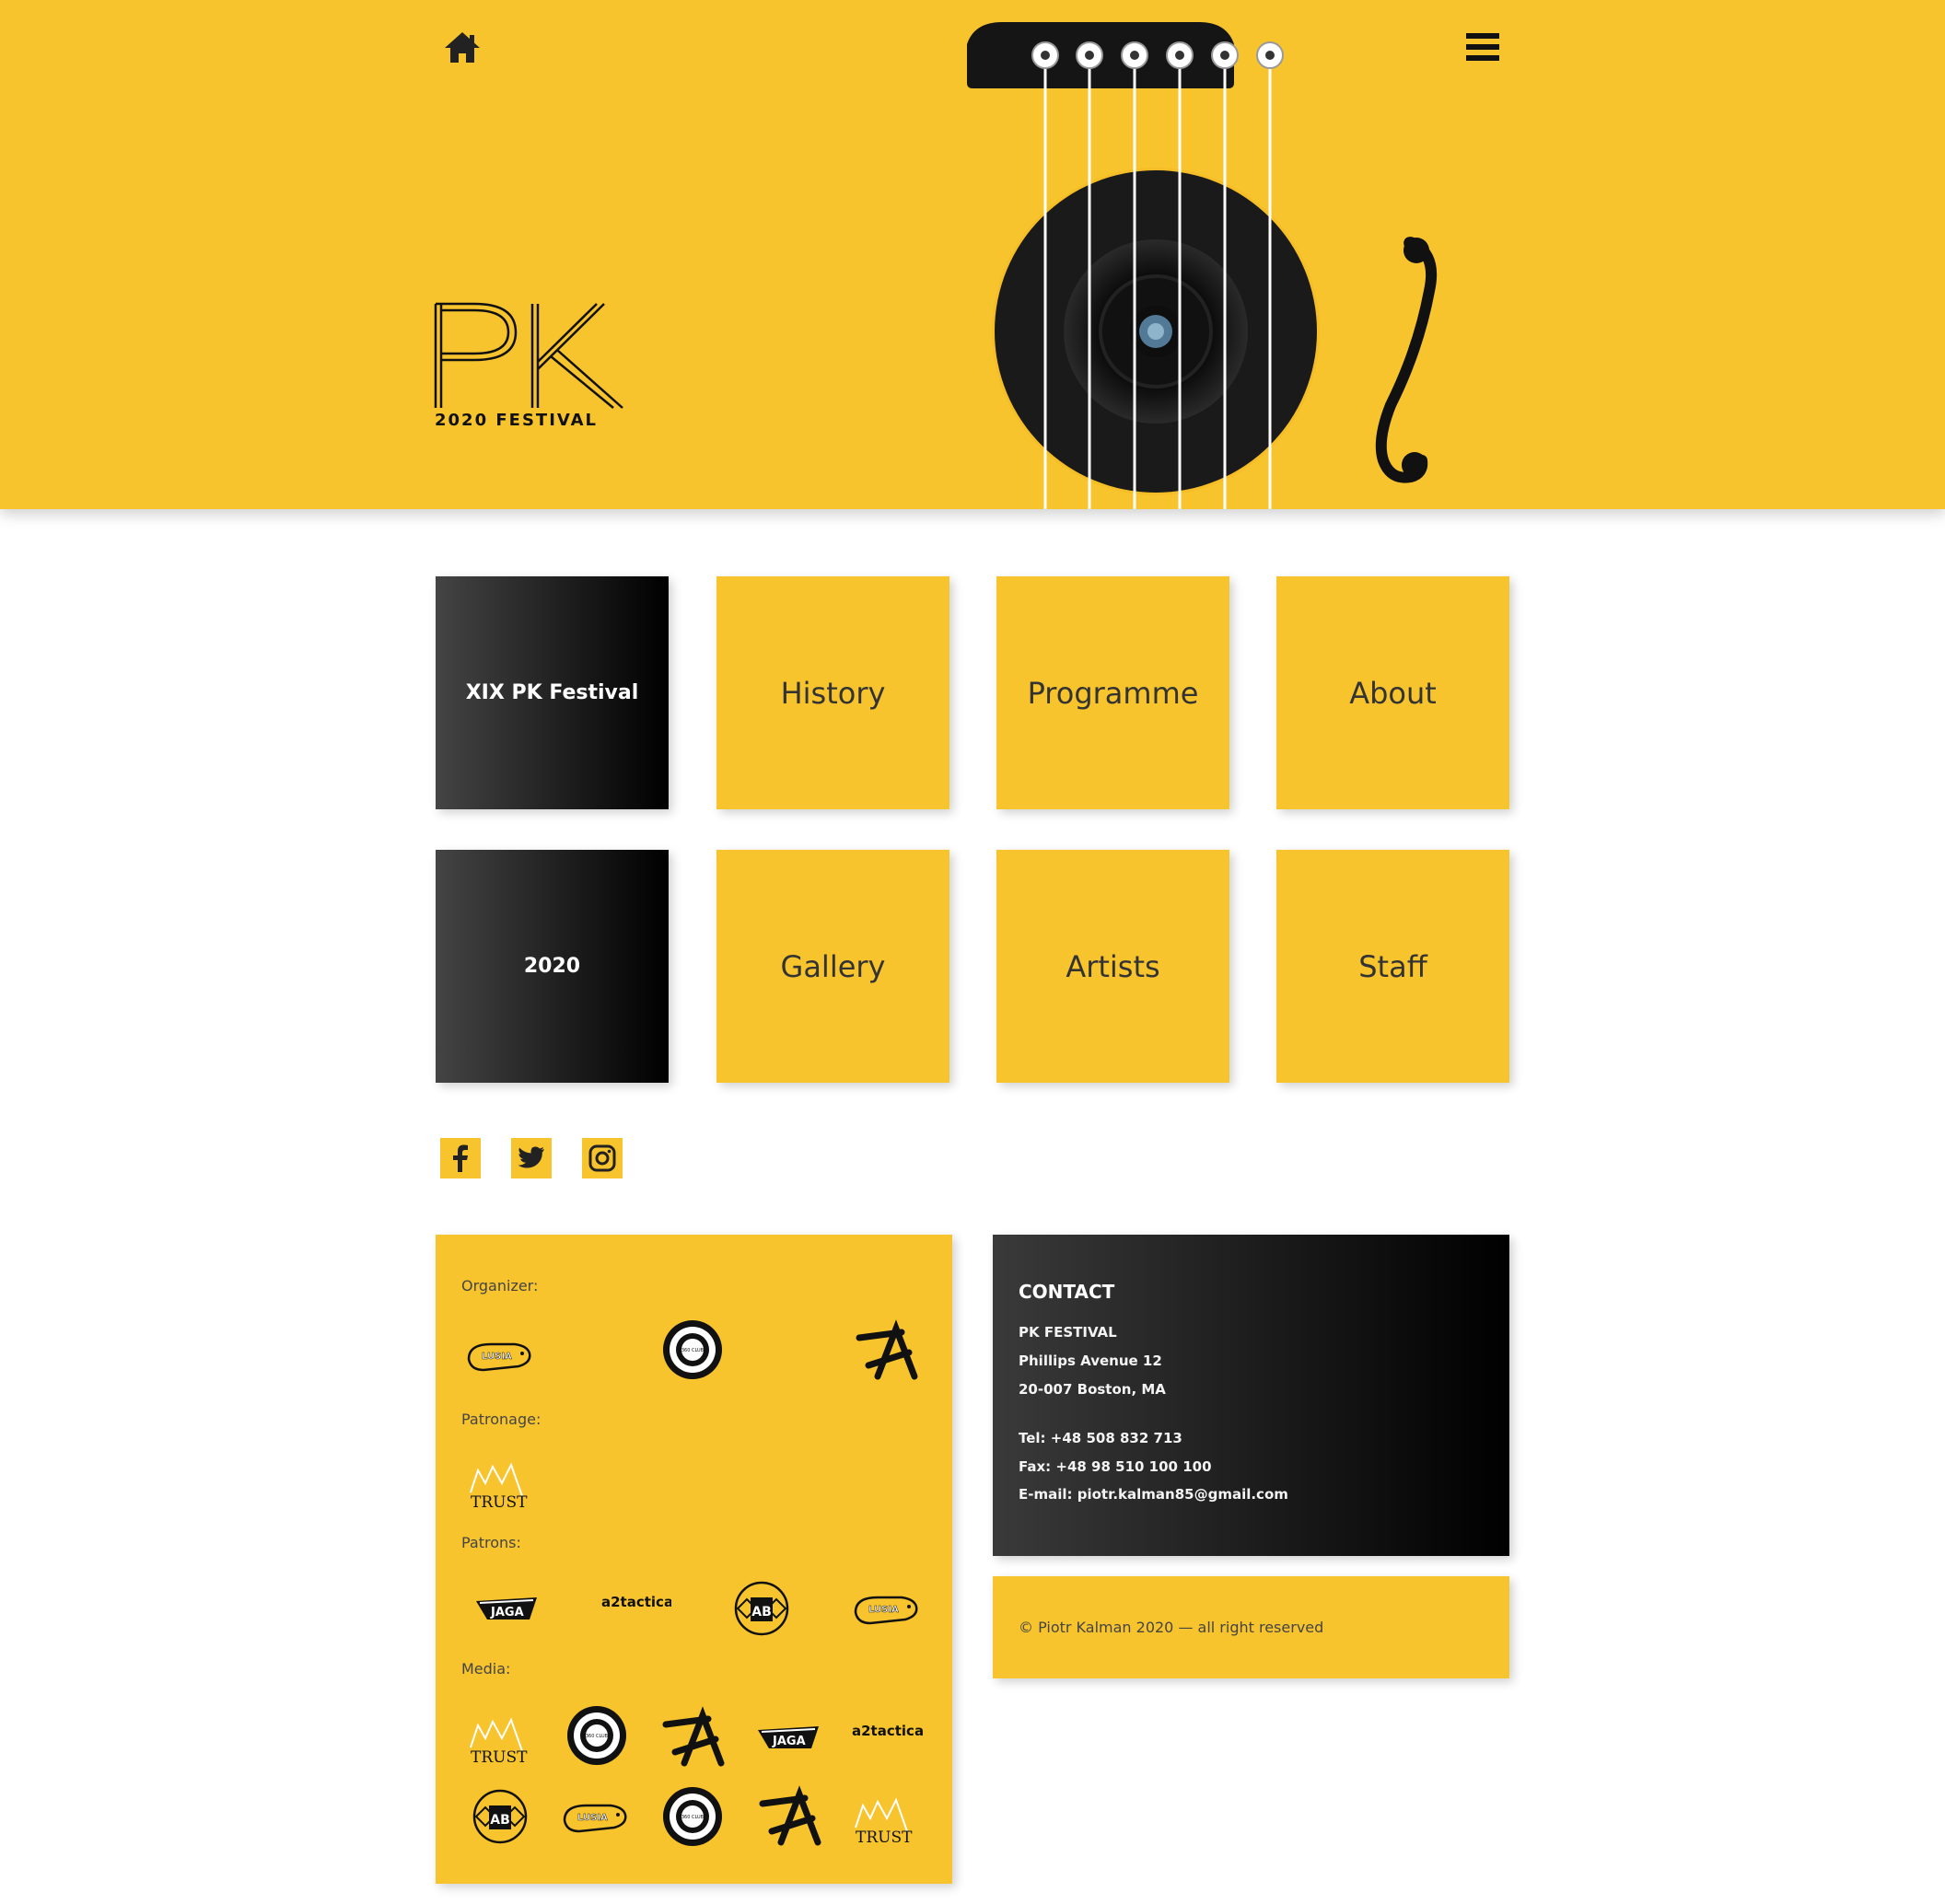 Image resolution: width=1945 pixels, height=1904 pixels. I want to click on tile-label: XIX PK Festival, so click(552, 692).